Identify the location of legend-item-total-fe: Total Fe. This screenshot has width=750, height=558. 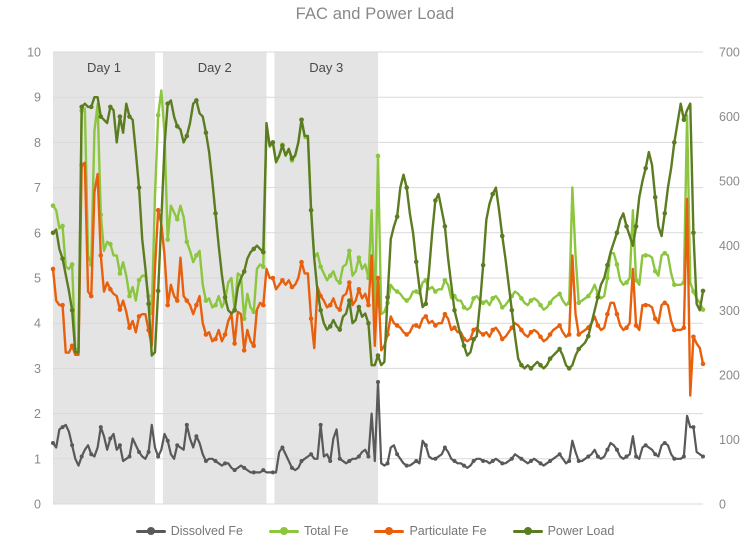
(308, 531).